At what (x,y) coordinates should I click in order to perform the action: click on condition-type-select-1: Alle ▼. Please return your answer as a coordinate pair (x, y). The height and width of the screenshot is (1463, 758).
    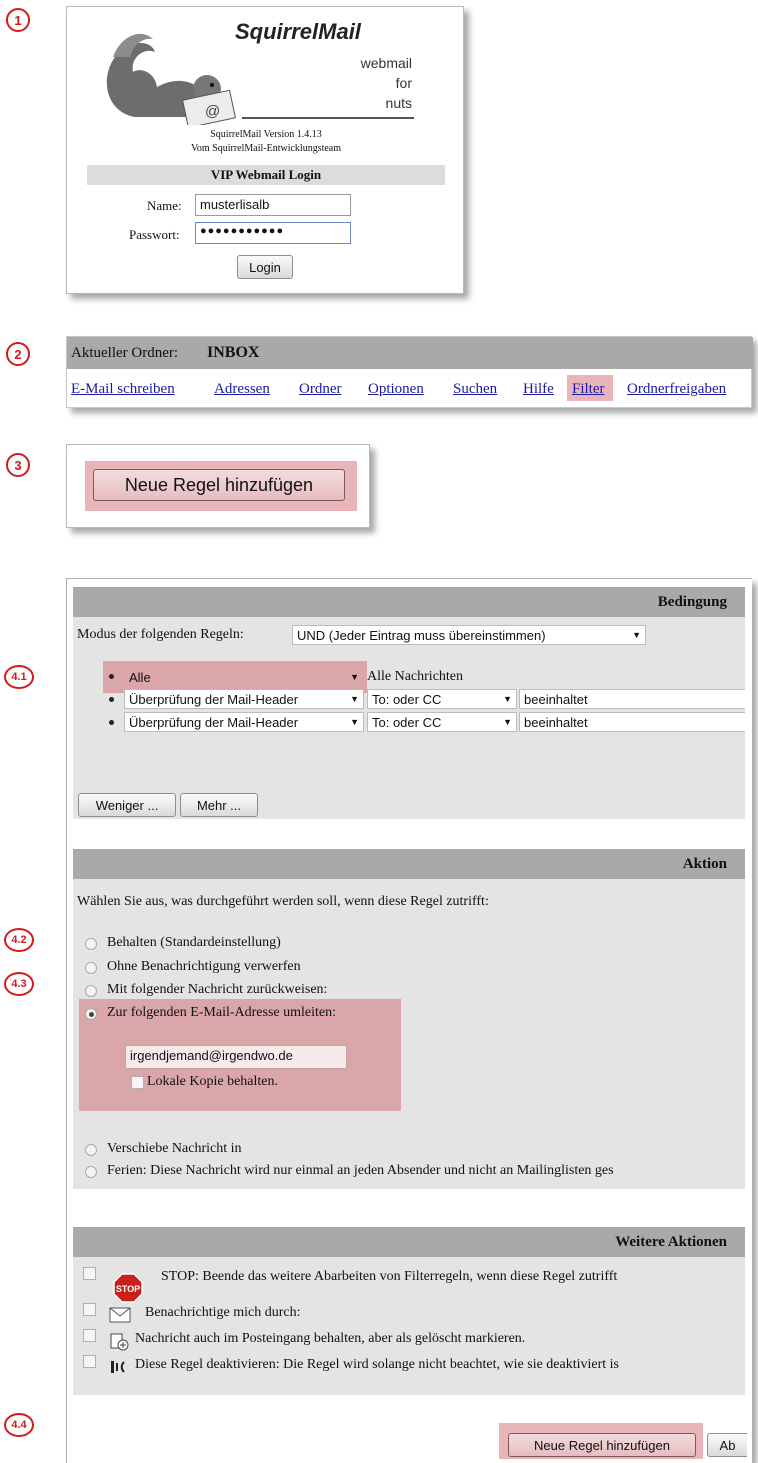
    Looking at the image, I should click on (244, 677).